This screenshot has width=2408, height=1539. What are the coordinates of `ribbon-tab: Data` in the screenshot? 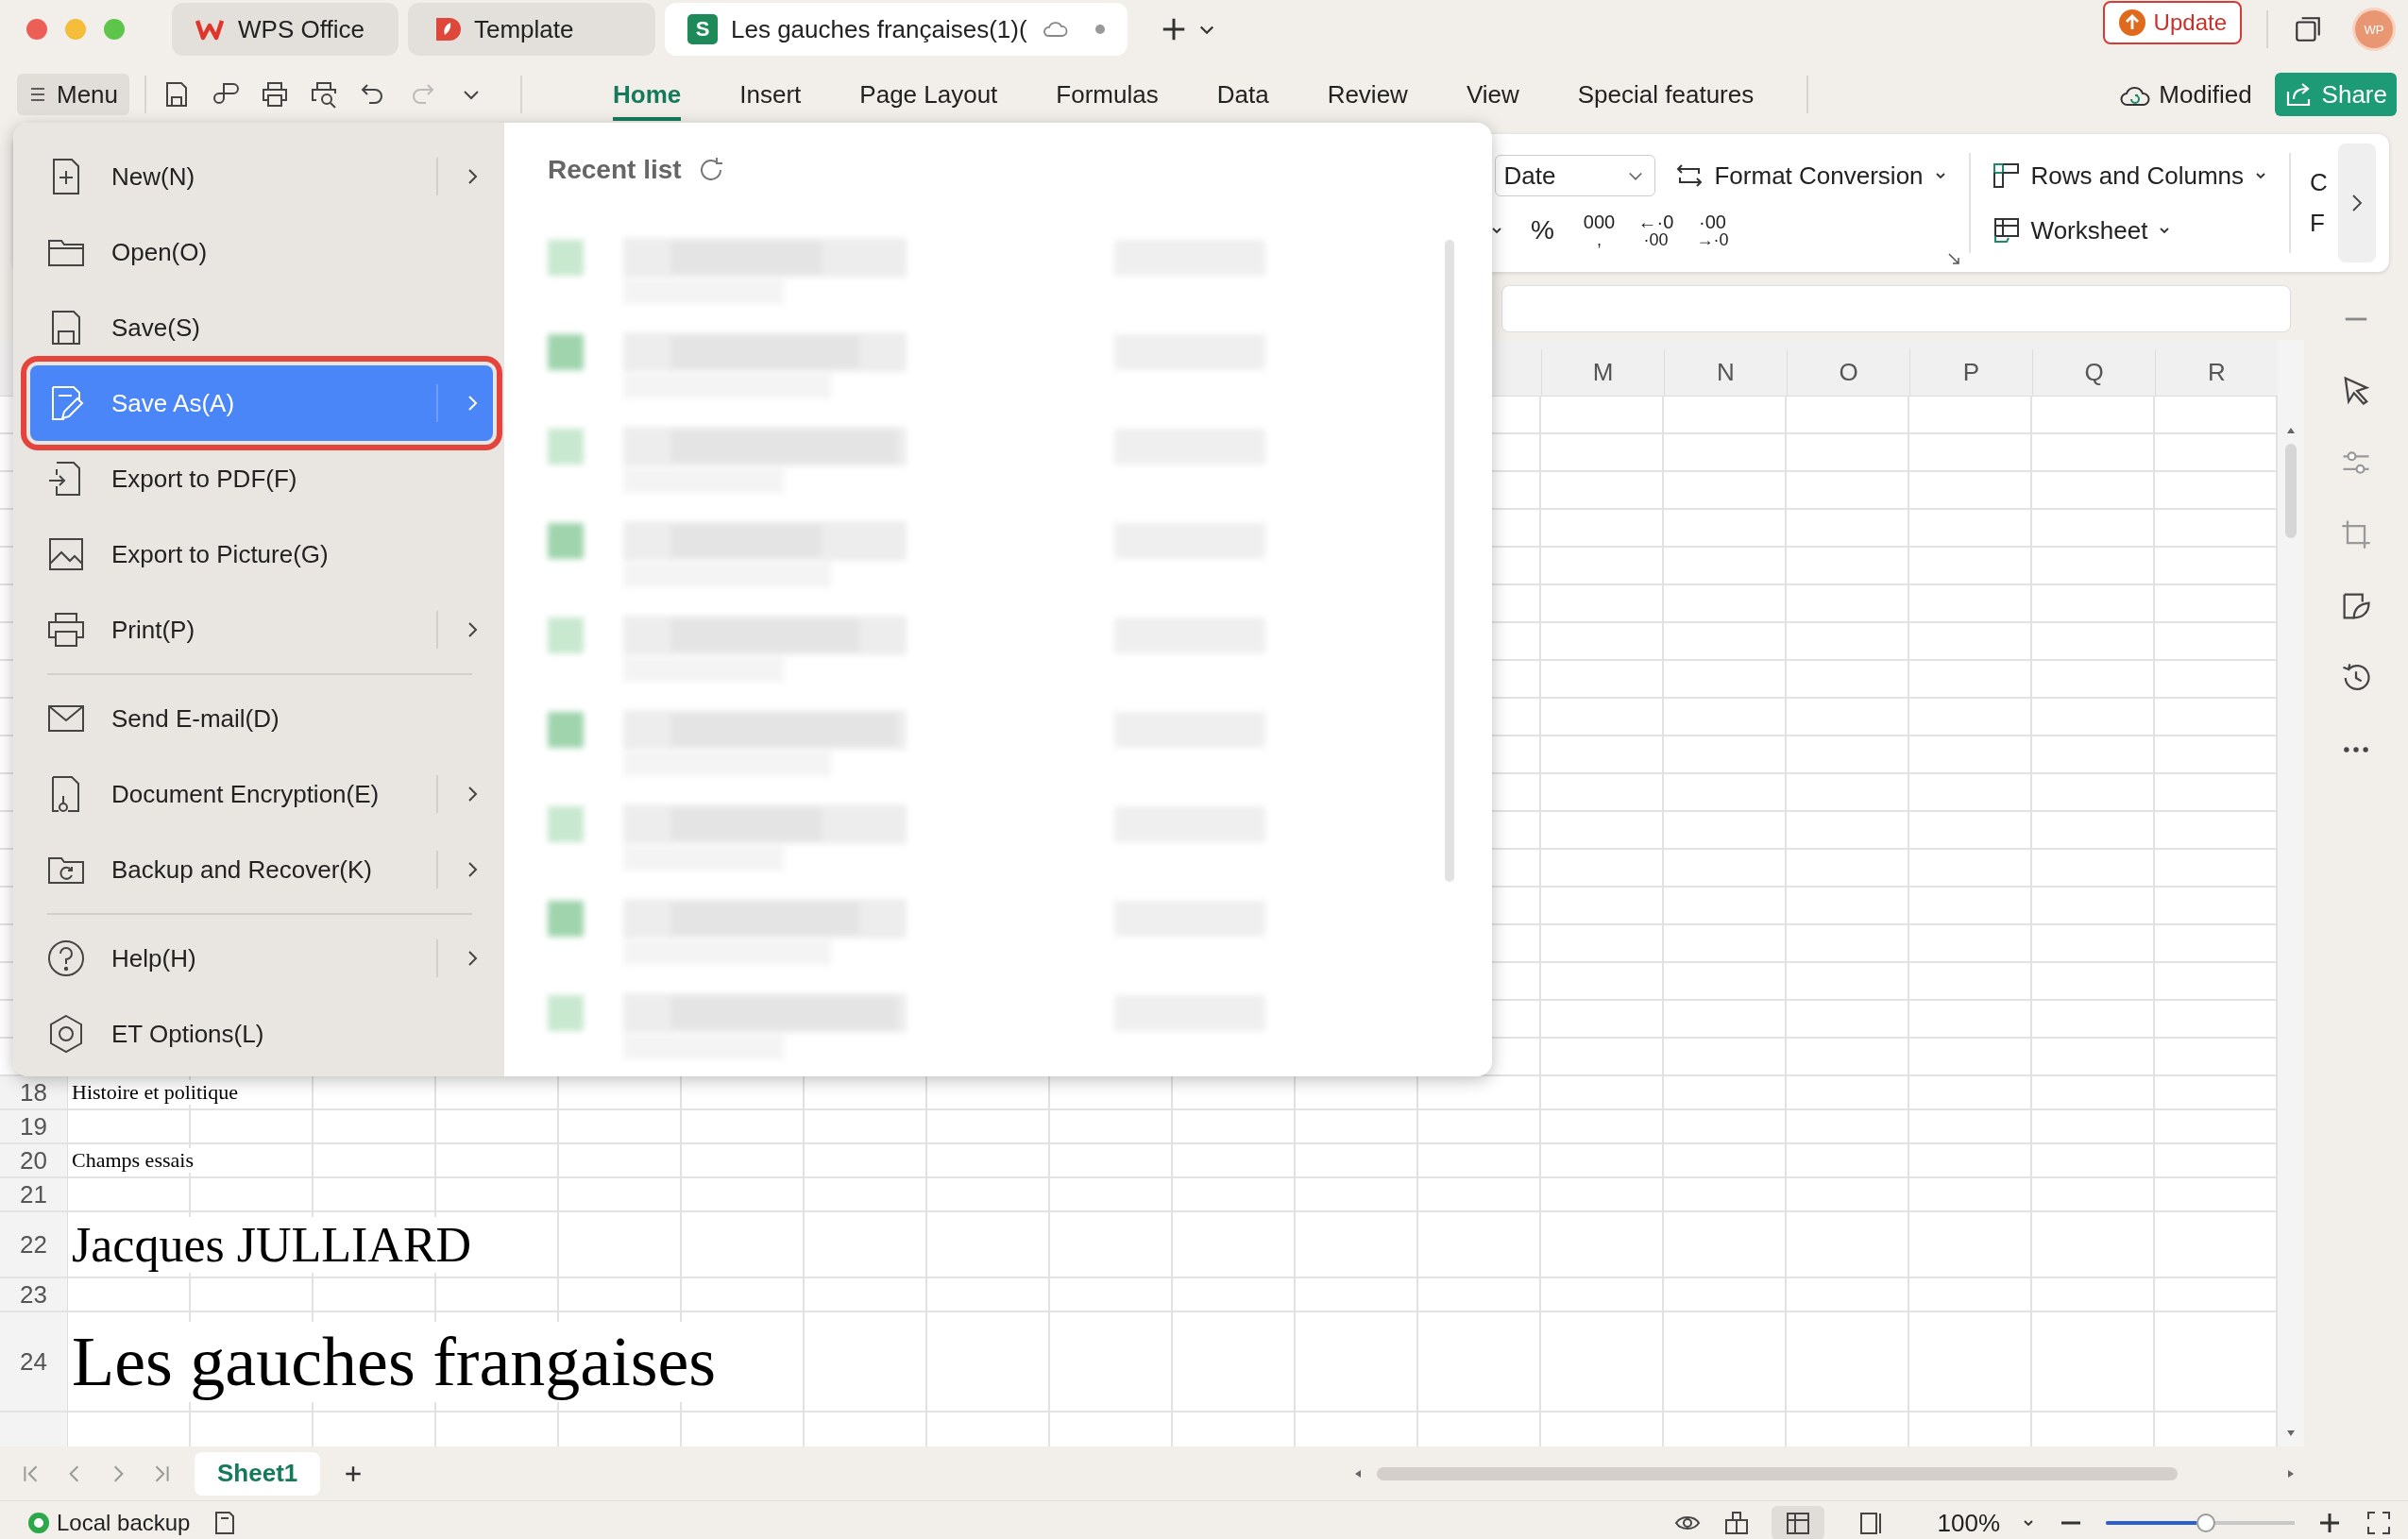 It's located at (1242, 94).